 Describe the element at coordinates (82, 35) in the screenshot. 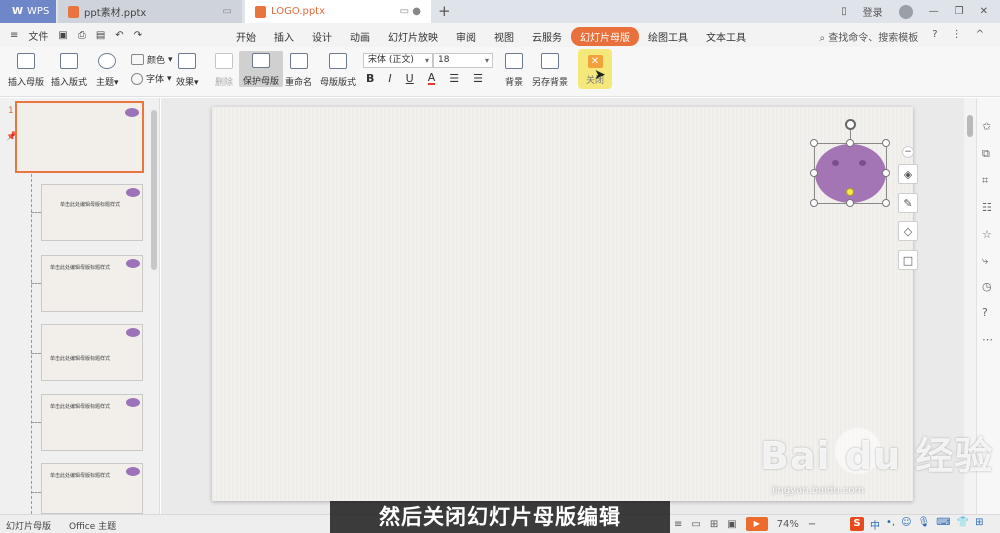

I see `print-icon: ⎙` at that location.